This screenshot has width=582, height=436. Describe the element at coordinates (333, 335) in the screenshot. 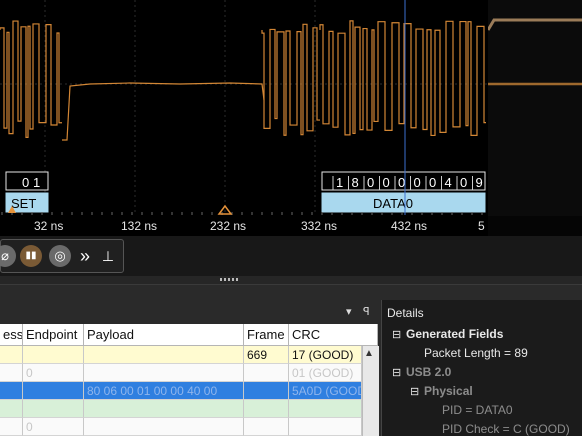

I see `column-header-crc: CRC` at that location.